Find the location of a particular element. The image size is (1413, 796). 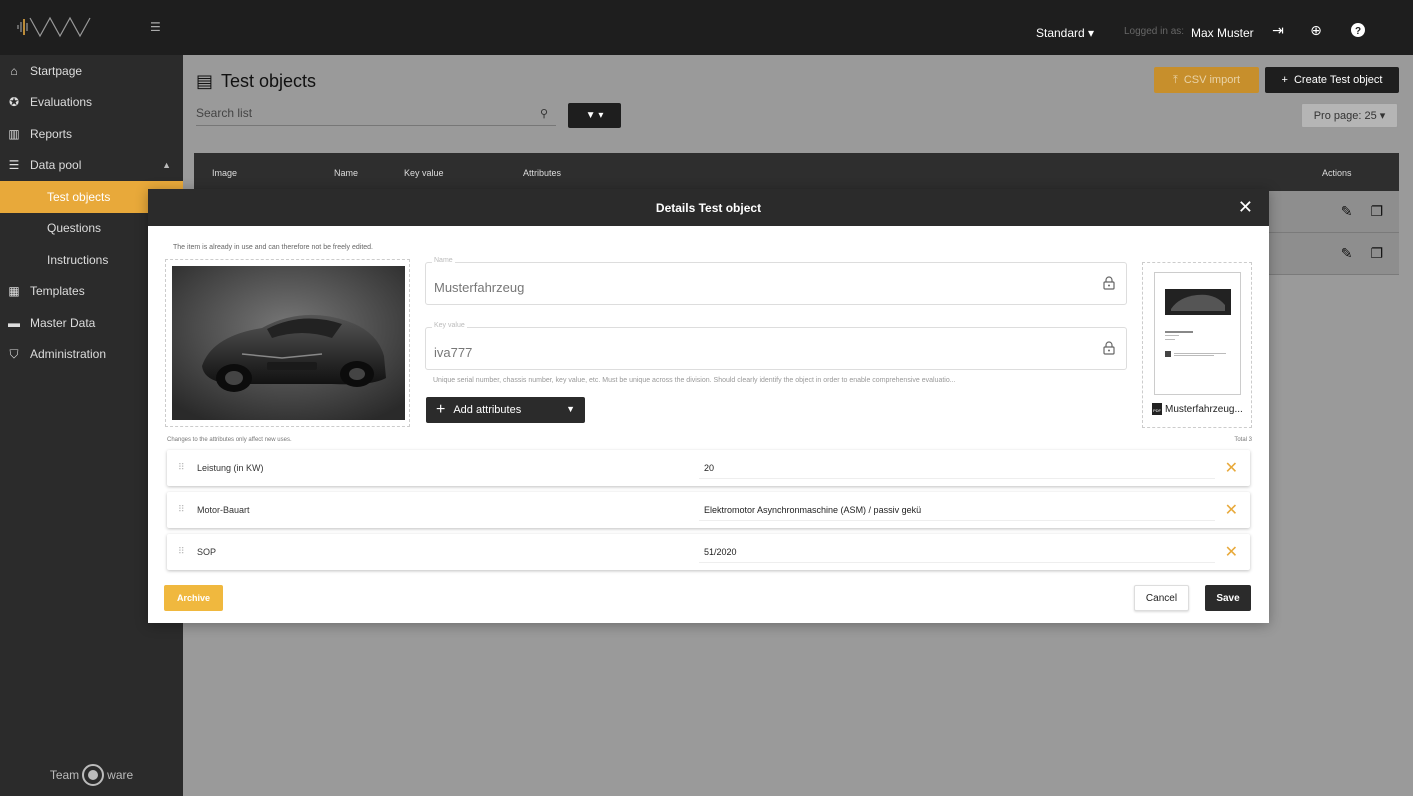

sidebar-item-data-pool: ☰ Data pool ▲ is located at coordinates (91, 166).